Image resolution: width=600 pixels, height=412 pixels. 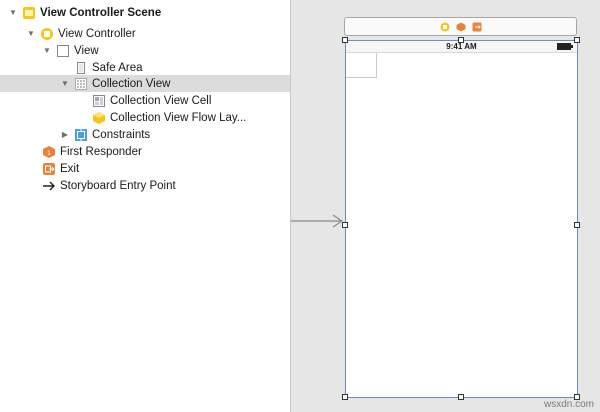 I want to click on outline-item-label: Safe Area, so click(x=117, y=67).